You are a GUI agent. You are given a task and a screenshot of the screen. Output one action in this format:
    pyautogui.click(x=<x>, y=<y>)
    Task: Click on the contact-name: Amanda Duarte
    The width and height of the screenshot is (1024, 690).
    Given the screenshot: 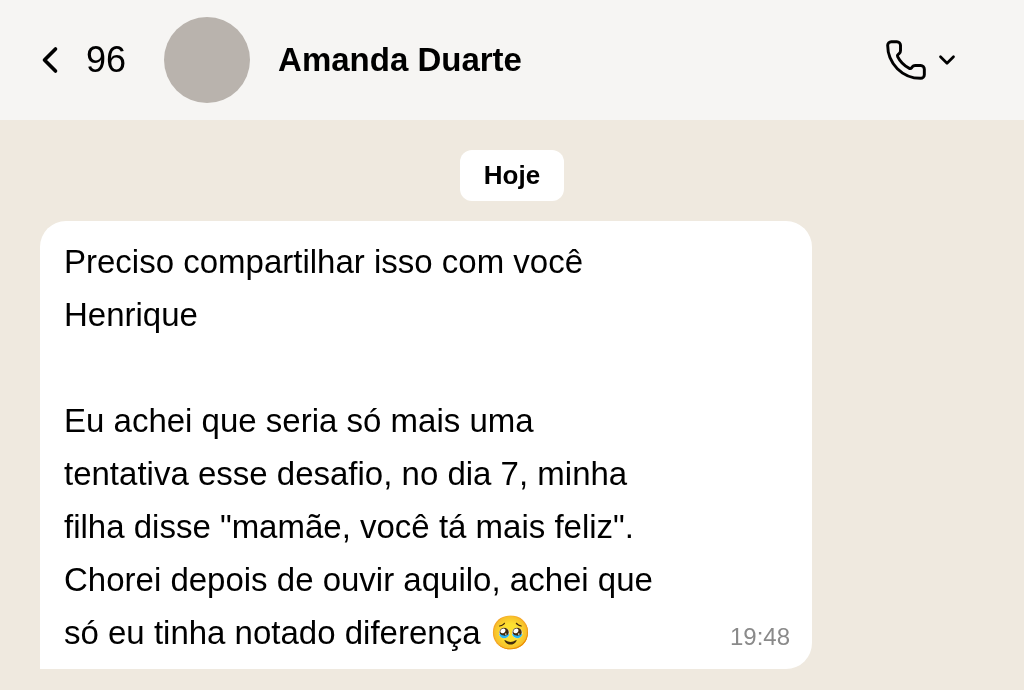 What is the action you would take?
    pyautogui.click(x=400, y=60)
    